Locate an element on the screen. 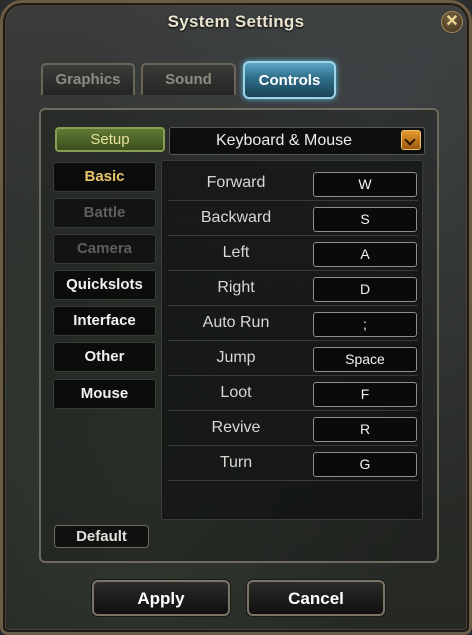 This screenshot has height=635, width=472. input-device-value: Keyboard & Mouse is located at coordinates (284, 140).